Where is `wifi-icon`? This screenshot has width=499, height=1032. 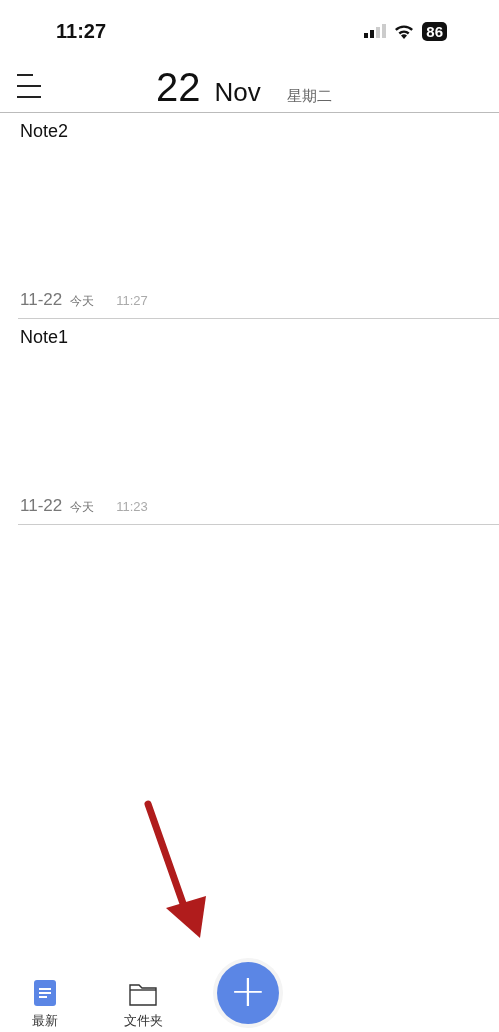 wifi-icon is located at coordinates (404, 31).